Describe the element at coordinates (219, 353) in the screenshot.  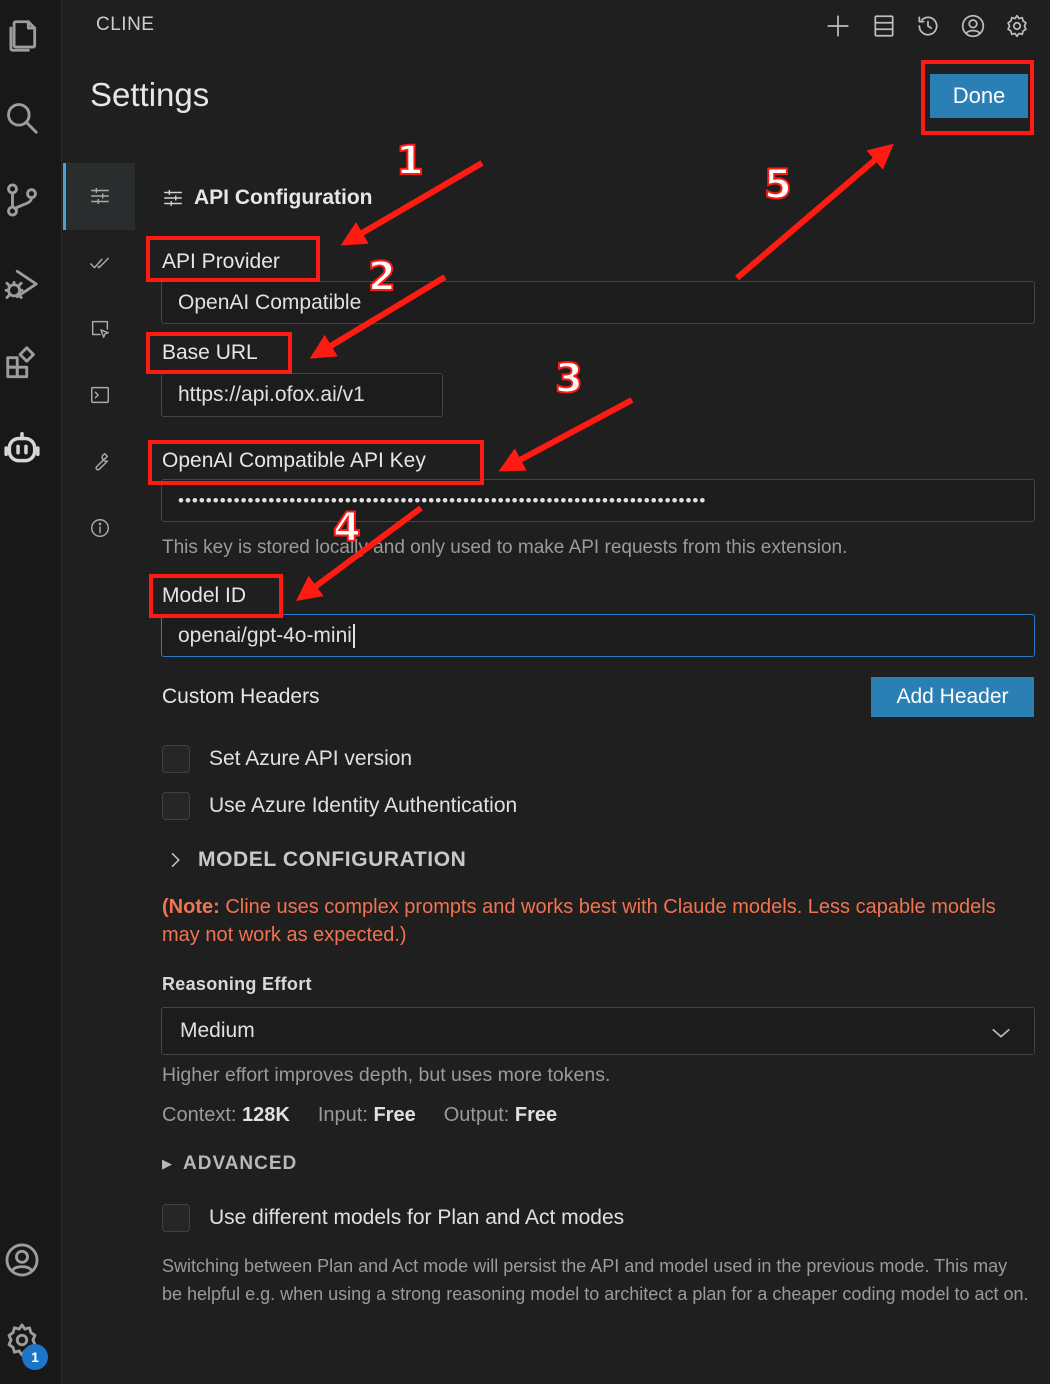
I see `annotation-box-base-url` at that location.